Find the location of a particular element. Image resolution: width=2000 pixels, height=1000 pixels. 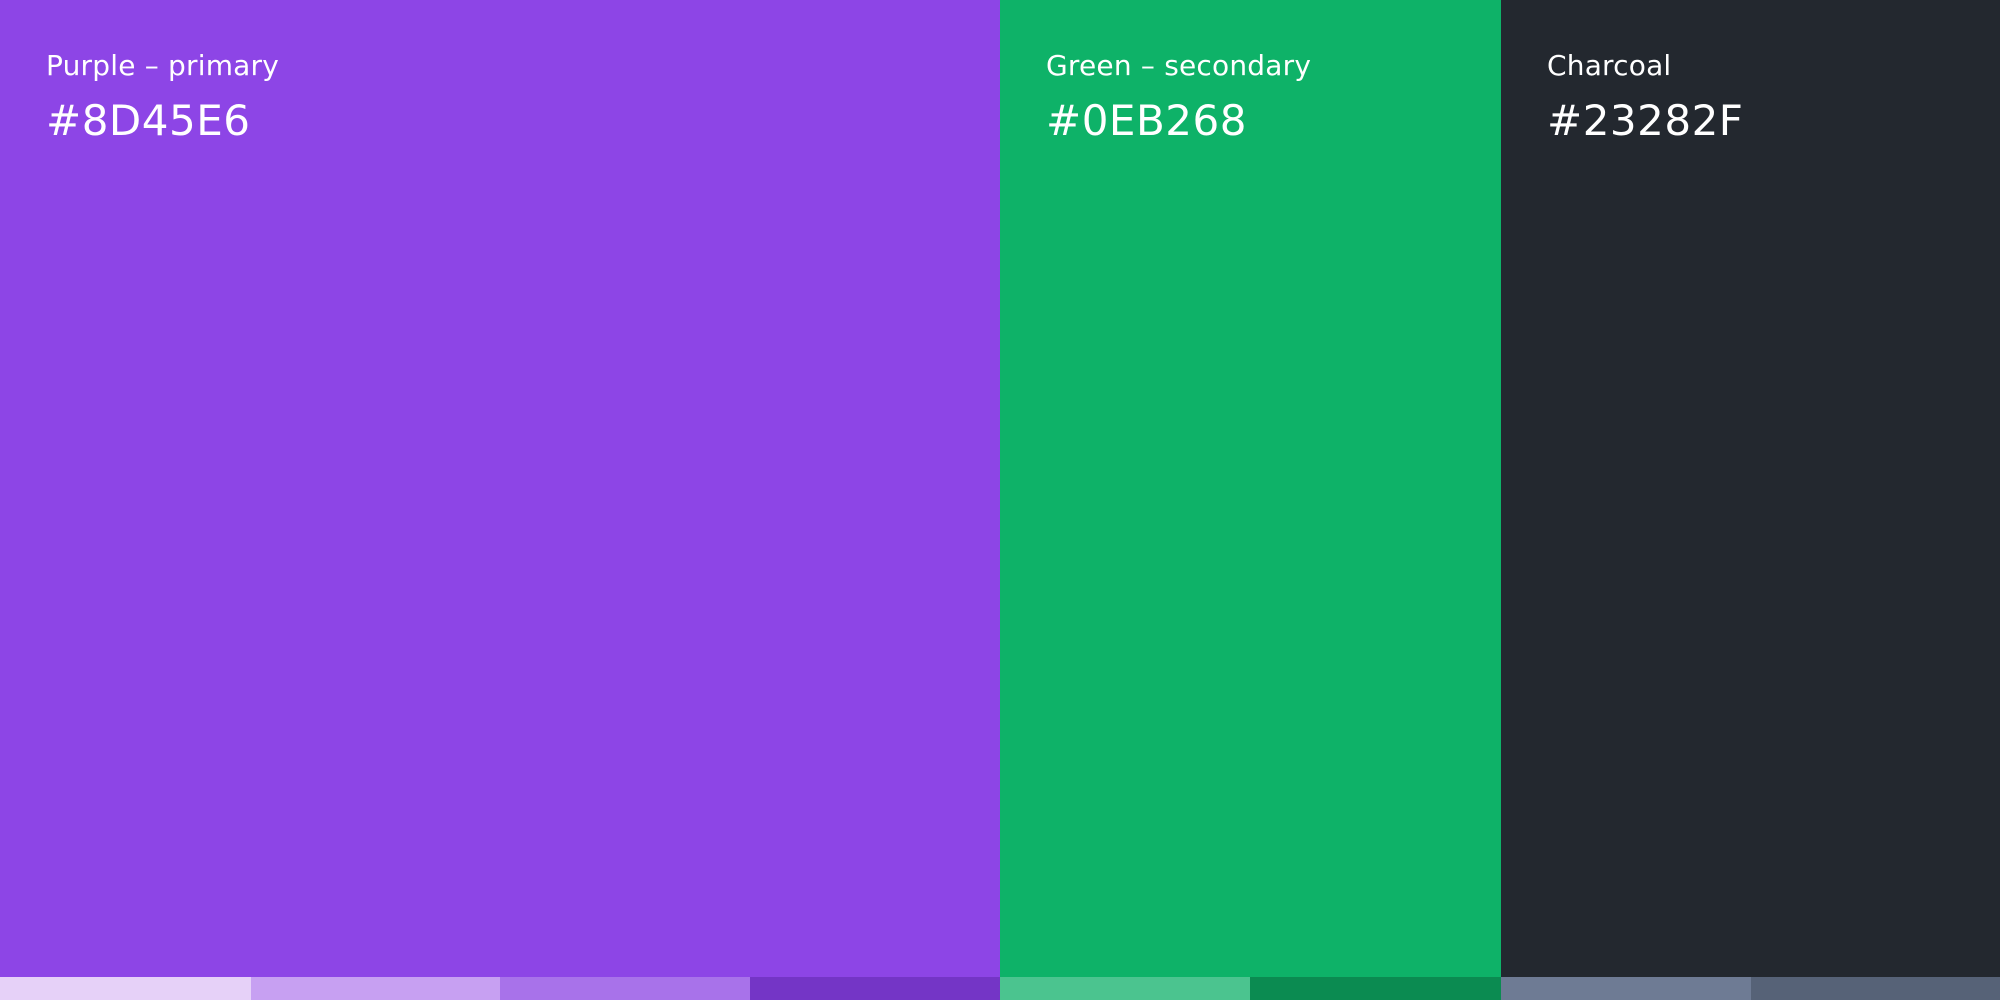

tint-strip is located at coordinates (1000, 988).